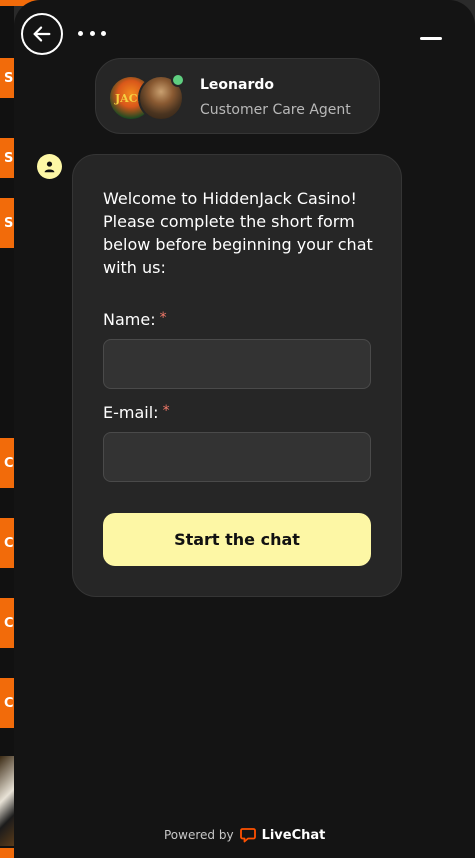 The height and width of the screenshot is (858, 475). What do you see at coordinates (199, 835) in the screenshot?
I see `powered-by-text: Powered by` at bounding box center [199, 835].